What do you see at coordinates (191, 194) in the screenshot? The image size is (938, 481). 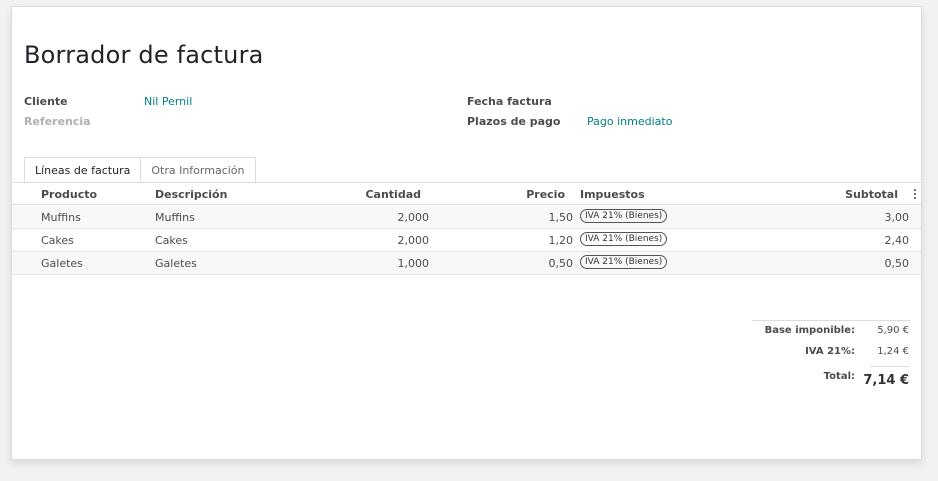 I see `column-header-descripcion: Descripción` at bounding box center [191, 194].